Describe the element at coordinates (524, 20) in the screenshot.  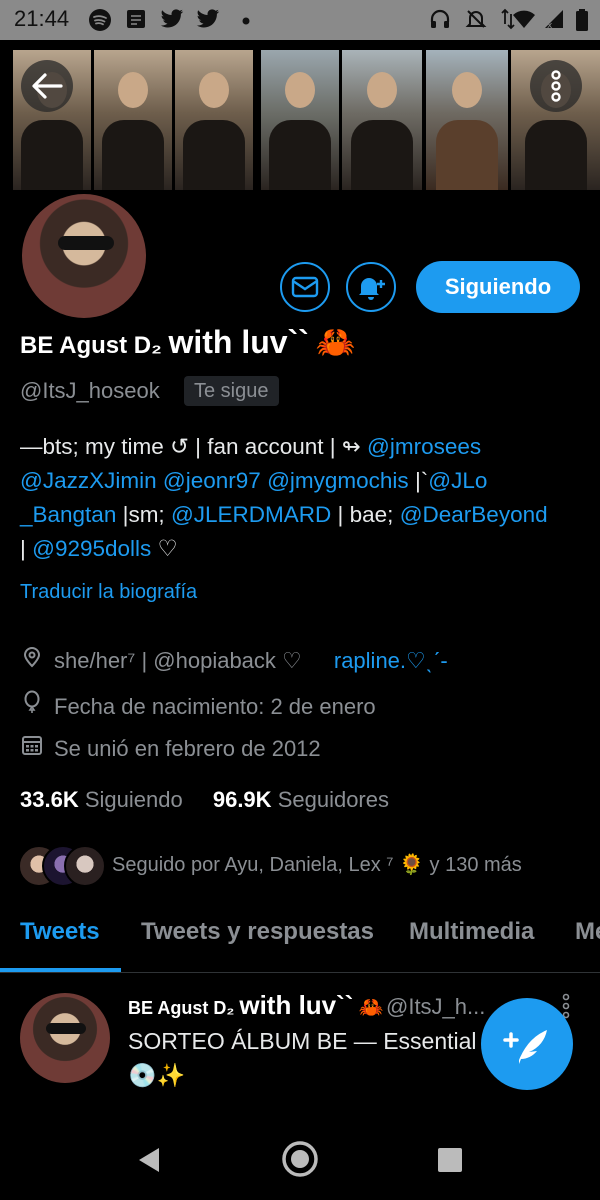
I see `wifi-icon` at that location.